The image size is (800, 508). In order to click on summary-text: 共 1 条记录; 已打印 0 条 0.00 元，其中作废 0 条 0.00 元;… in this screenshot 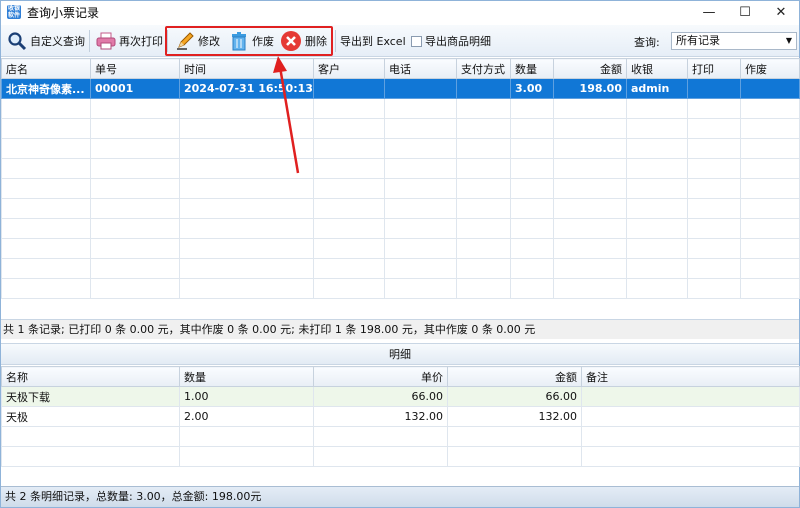, I will do `click(400, 329)`.